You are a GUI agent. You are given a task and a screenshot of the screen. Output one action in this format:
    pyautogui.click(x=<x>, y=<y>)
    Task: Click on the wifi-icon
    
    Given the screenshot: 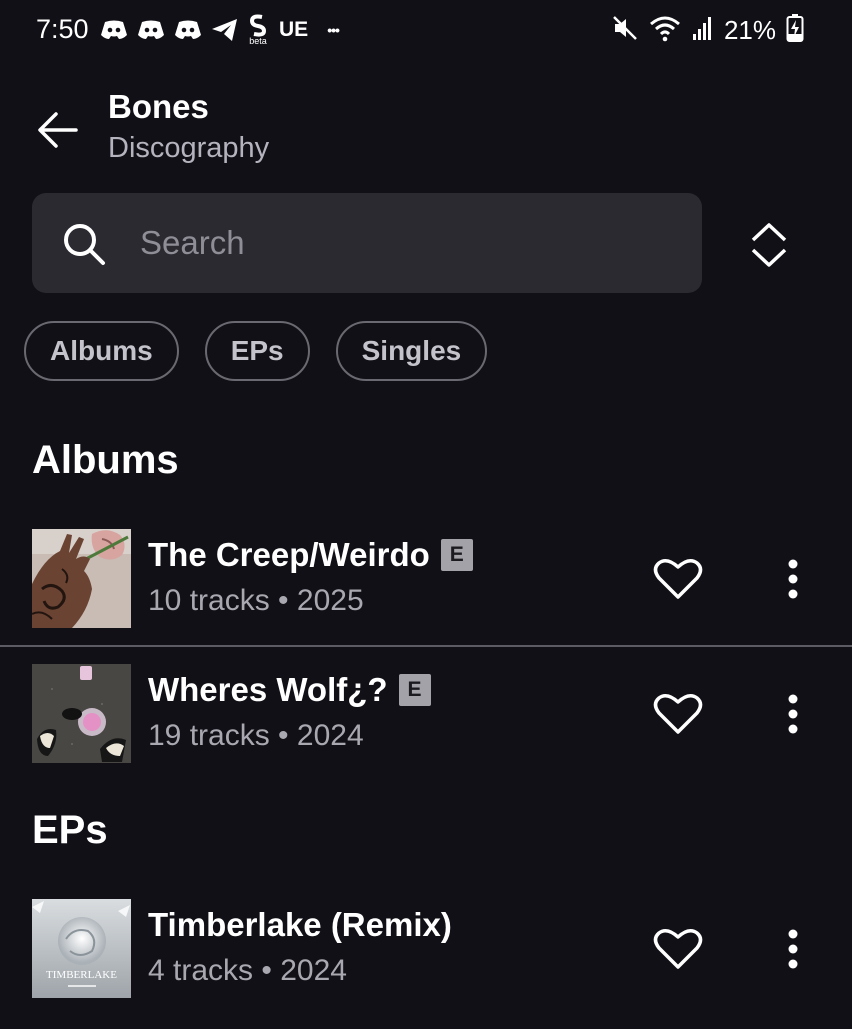 What is the action you would take?
    pyautogui.click(x=665, y=30)
    